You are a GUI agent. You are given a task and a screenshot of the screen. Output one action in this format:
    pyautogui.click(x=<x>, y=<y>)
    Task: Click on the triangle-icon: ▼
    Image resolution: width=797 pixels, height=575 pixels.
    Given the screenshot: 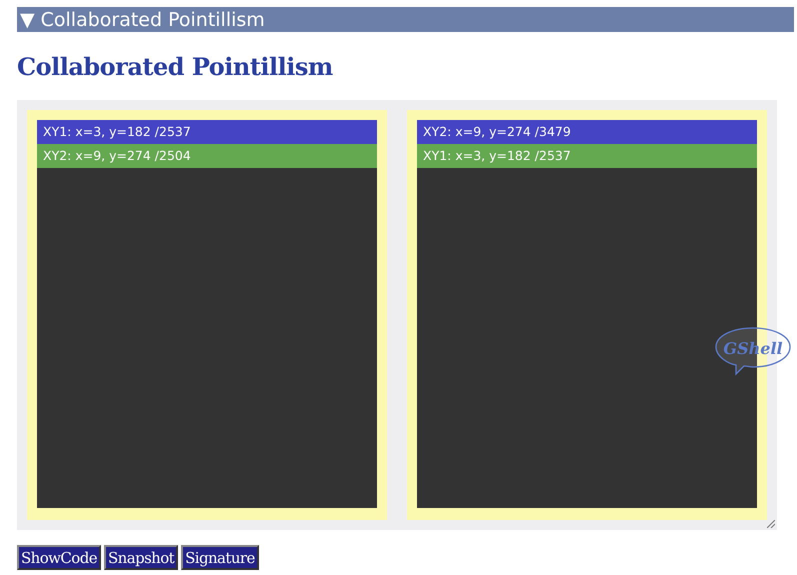 What is the action you would take?
    pyautogui.click(x=27, y=19)
    